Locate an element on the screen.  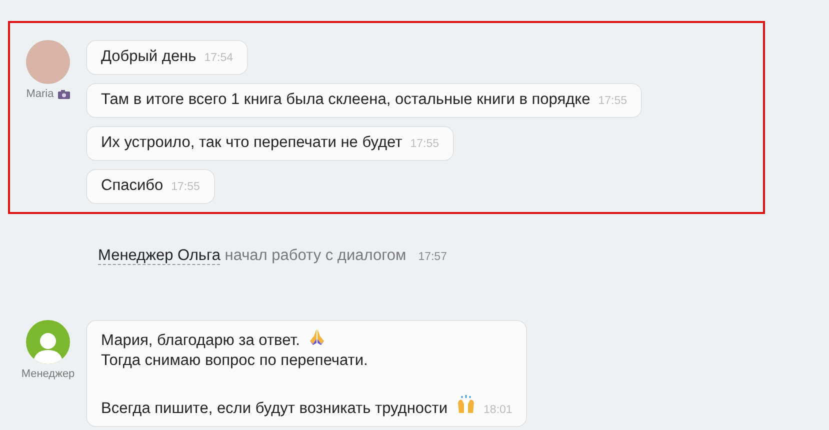
manager-link: Менеджер Ольга is located at coordinates (159, 256).